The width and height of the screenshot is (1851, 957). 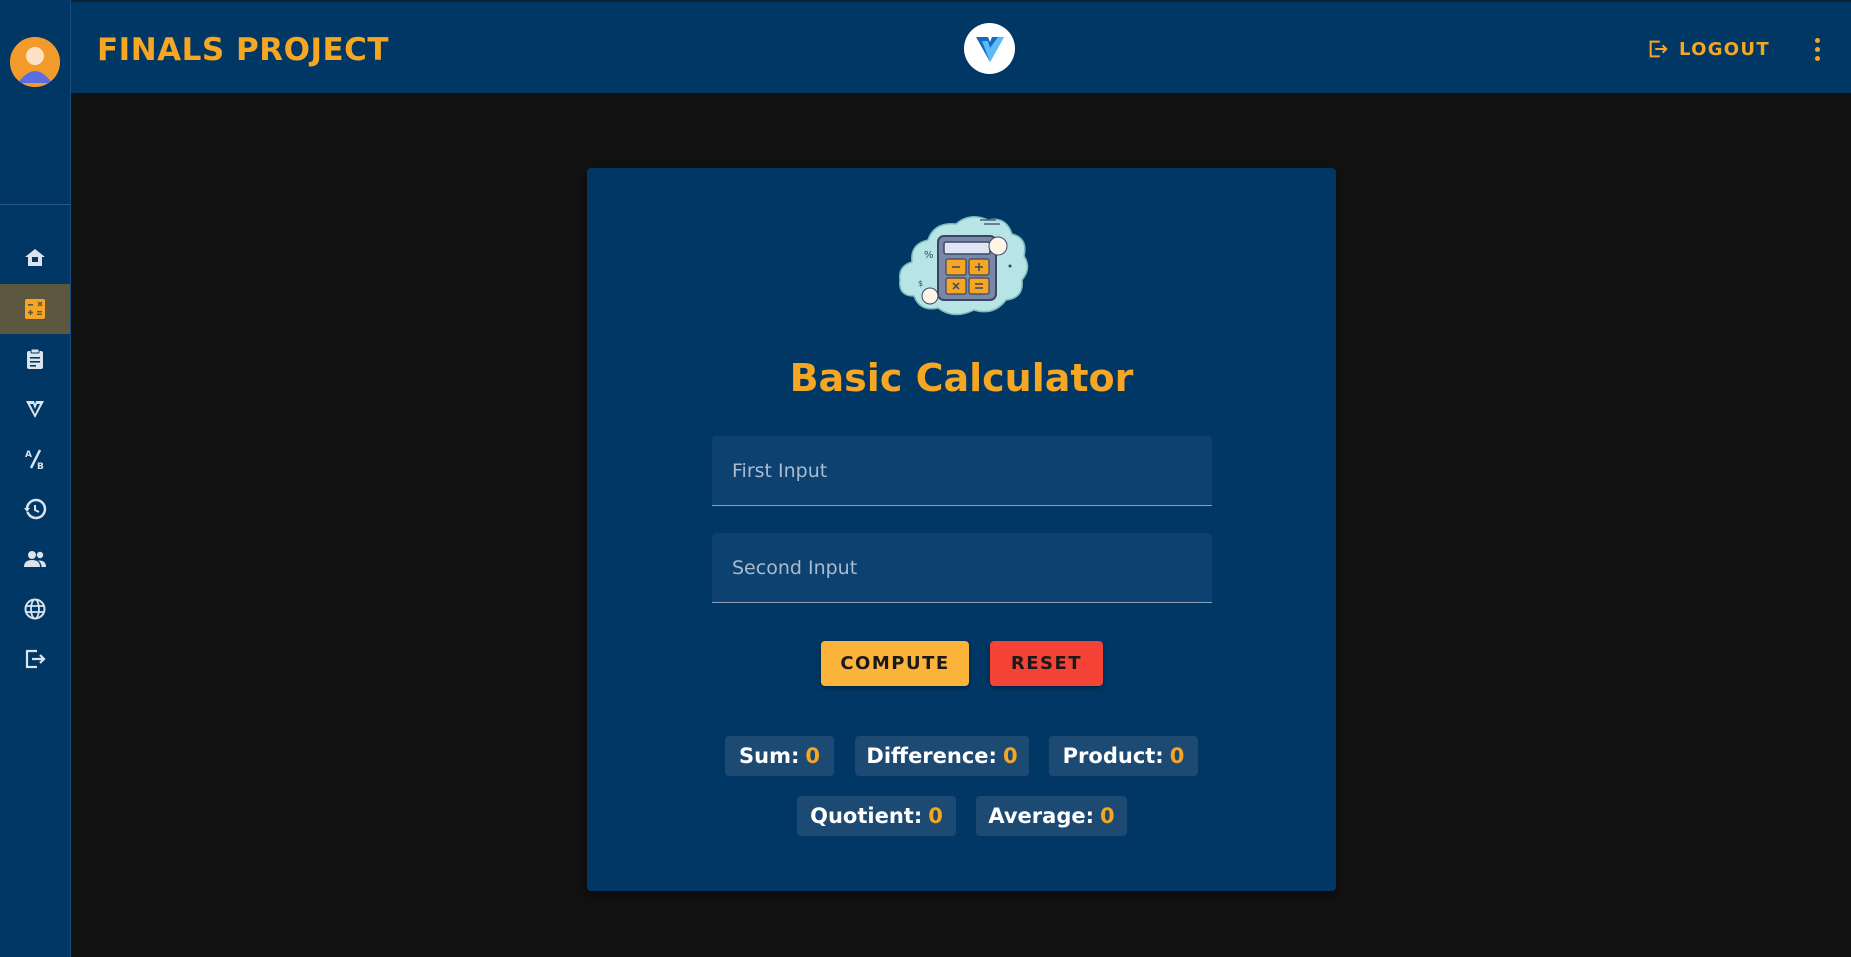 I want to click on sidebar-item-logout, so click(x=35, y=659).